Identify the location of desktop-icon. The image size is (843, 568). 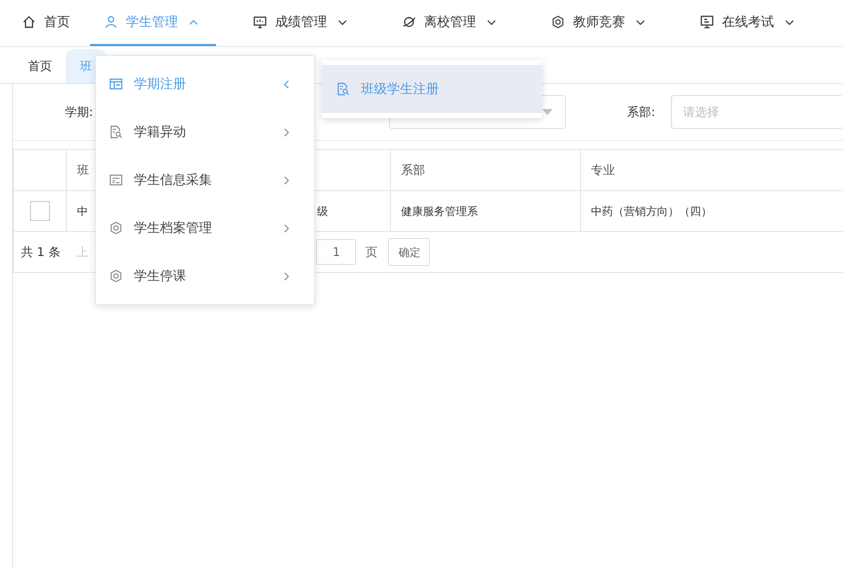
(707, 22).